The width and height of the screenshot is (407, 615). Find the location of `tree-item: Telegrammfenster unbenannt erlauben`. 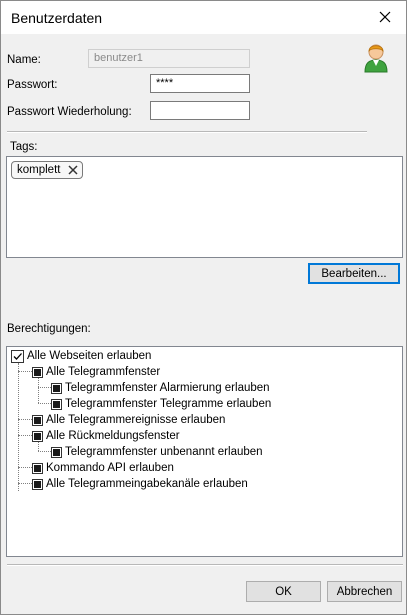

tree-item: Telegrammfenster unbenannt erlauben is located at coordinates (157, 452).